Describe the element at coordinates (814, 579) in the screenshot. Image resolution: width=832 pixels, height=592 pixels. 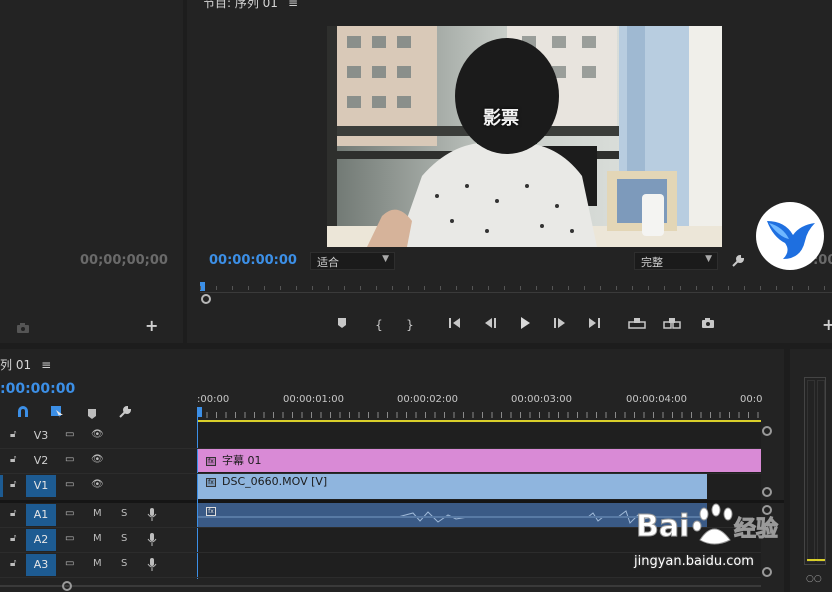
I see `meter-solo-buttons: ○○` at that location.